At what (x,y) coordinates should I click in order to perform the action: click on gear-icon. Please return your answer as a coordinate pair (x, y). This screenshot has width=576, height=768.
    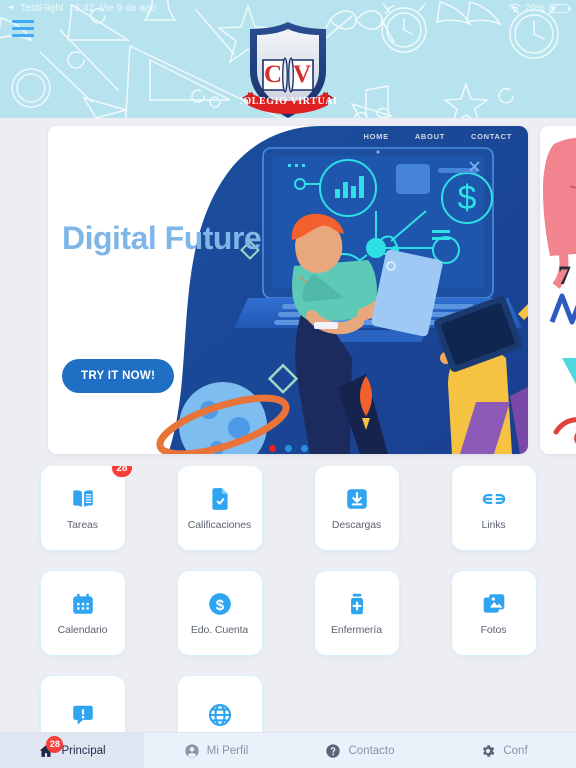
    Looking at the image, I should click on (488, 751).